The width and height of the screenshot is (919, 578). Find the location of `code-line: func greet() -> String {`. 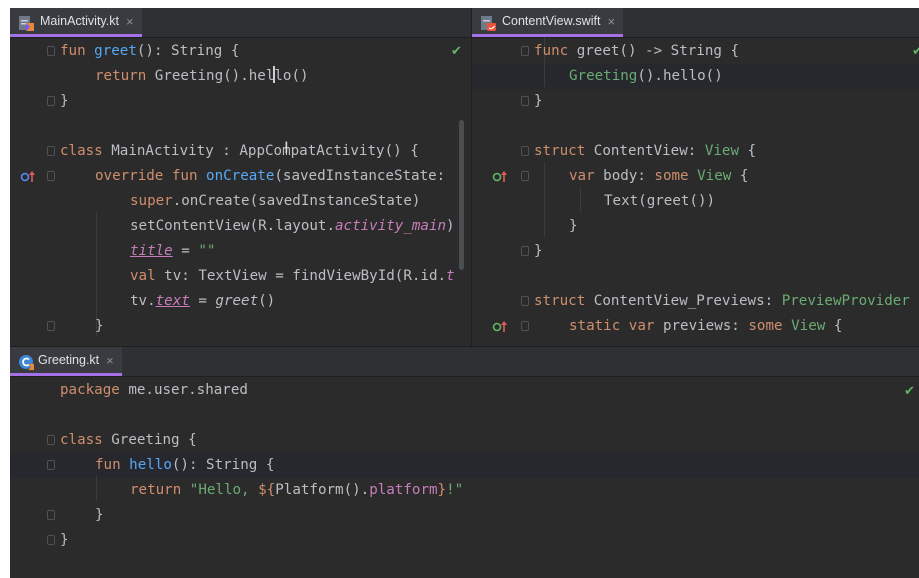

code-line: func greet() -> String { is located at coordinates (695, 51).